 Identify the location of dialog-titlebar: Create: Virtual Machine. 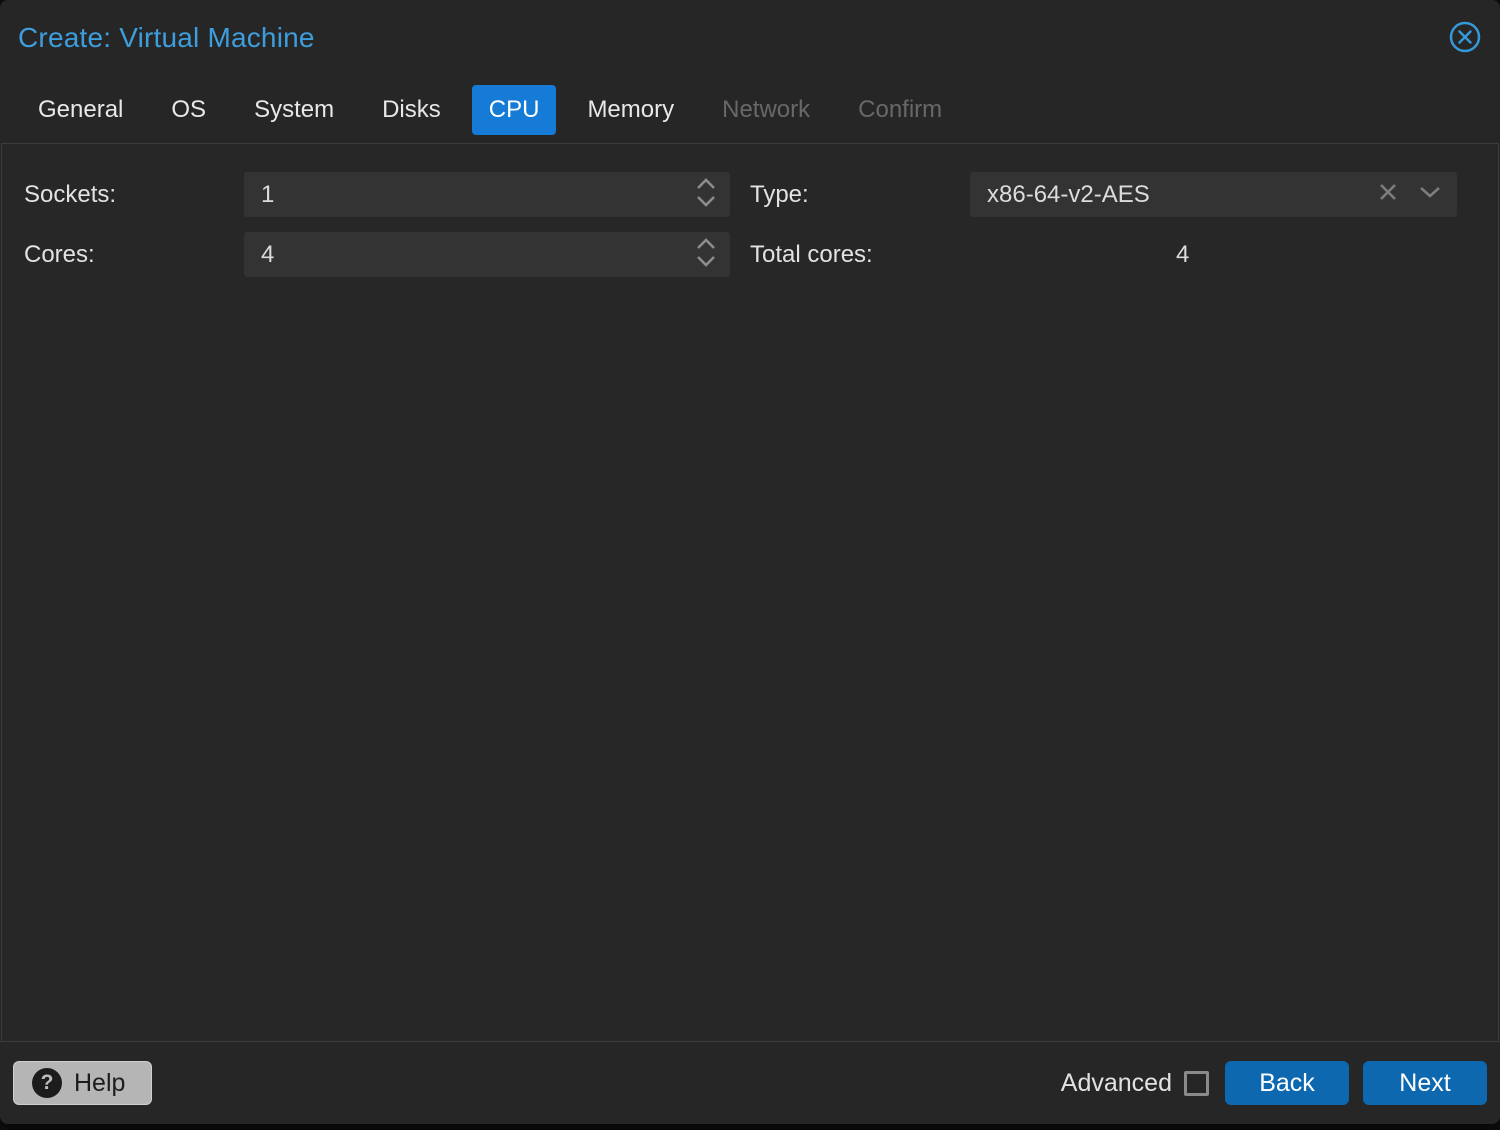
(750, 38).